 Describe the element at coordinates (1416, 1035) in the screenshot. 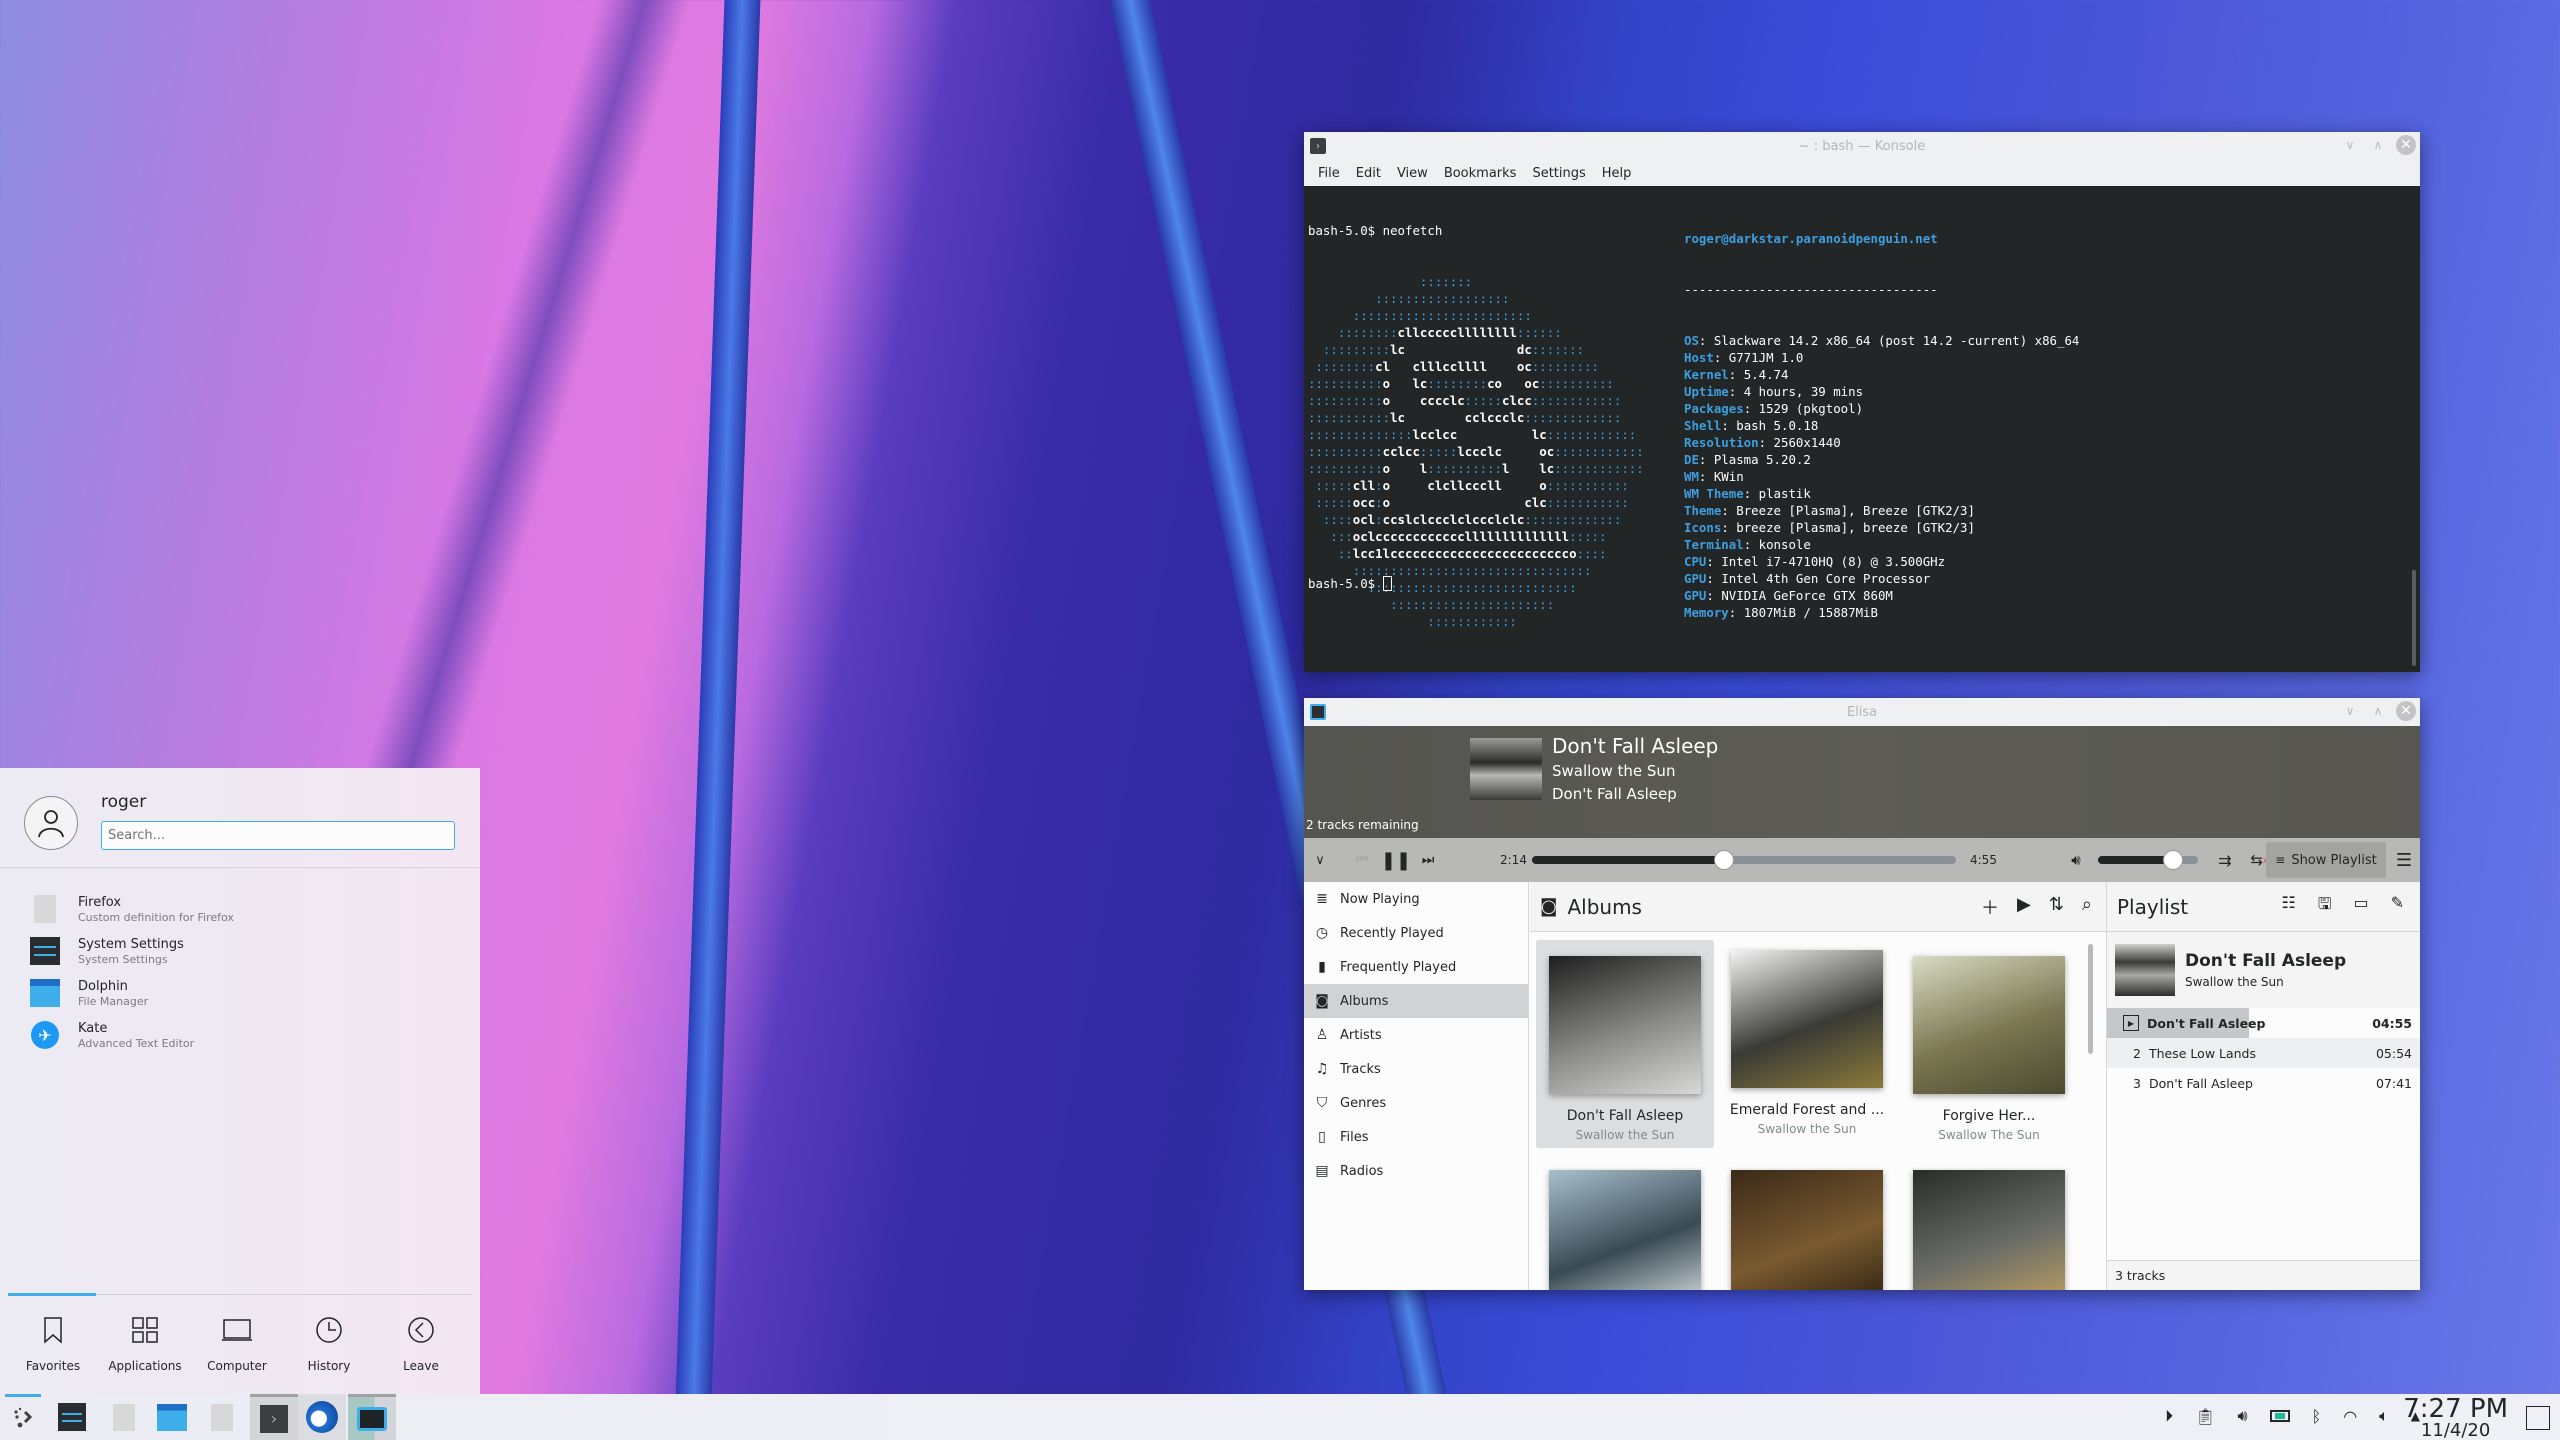

I see `sidebar-item-artists: ♙ Artists` at that location.